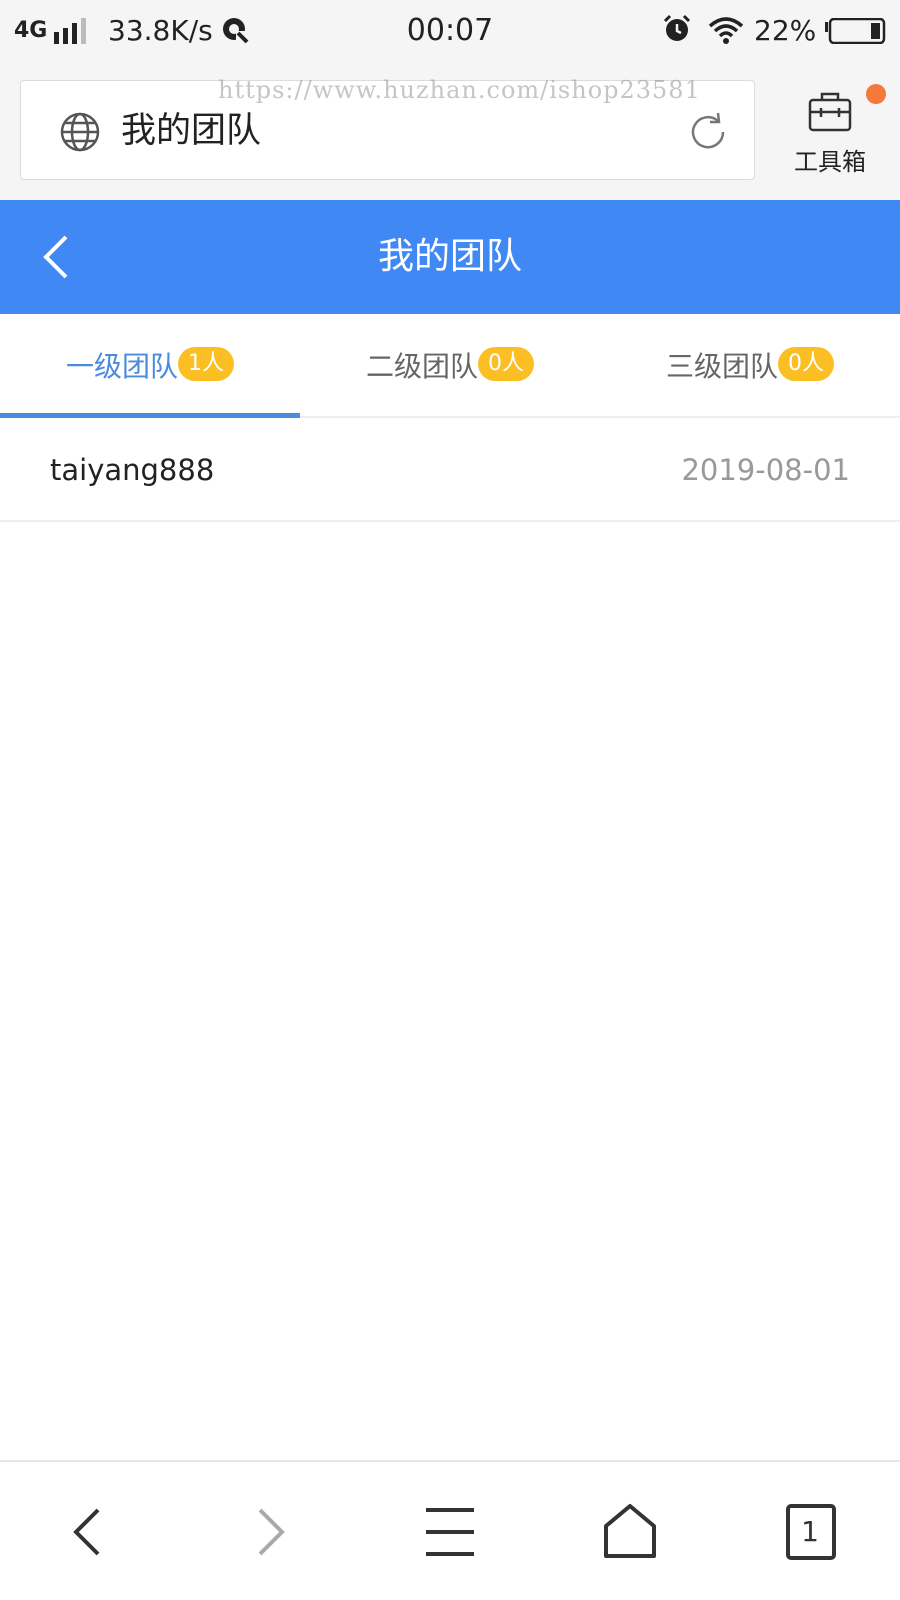 The width and height of the screenshot is (900, 1600). I want to click on tab-level-2: 二级团队 0人, so click(450, 366).